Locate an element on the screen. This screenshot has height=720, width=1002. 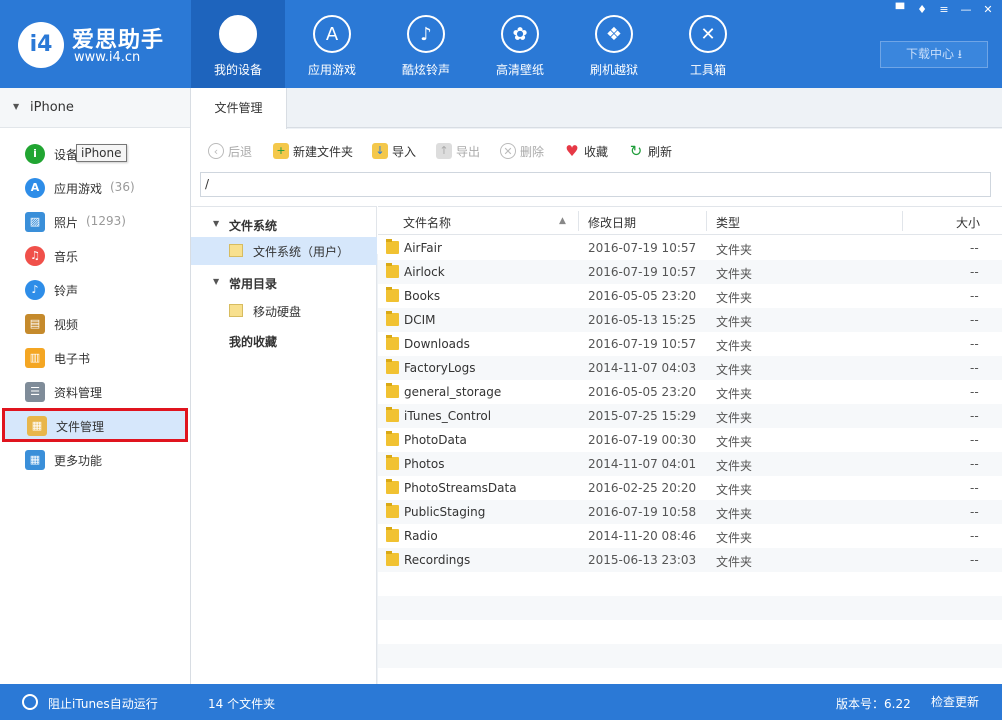
import-label: 导入 is located at coordinates (404, 151).